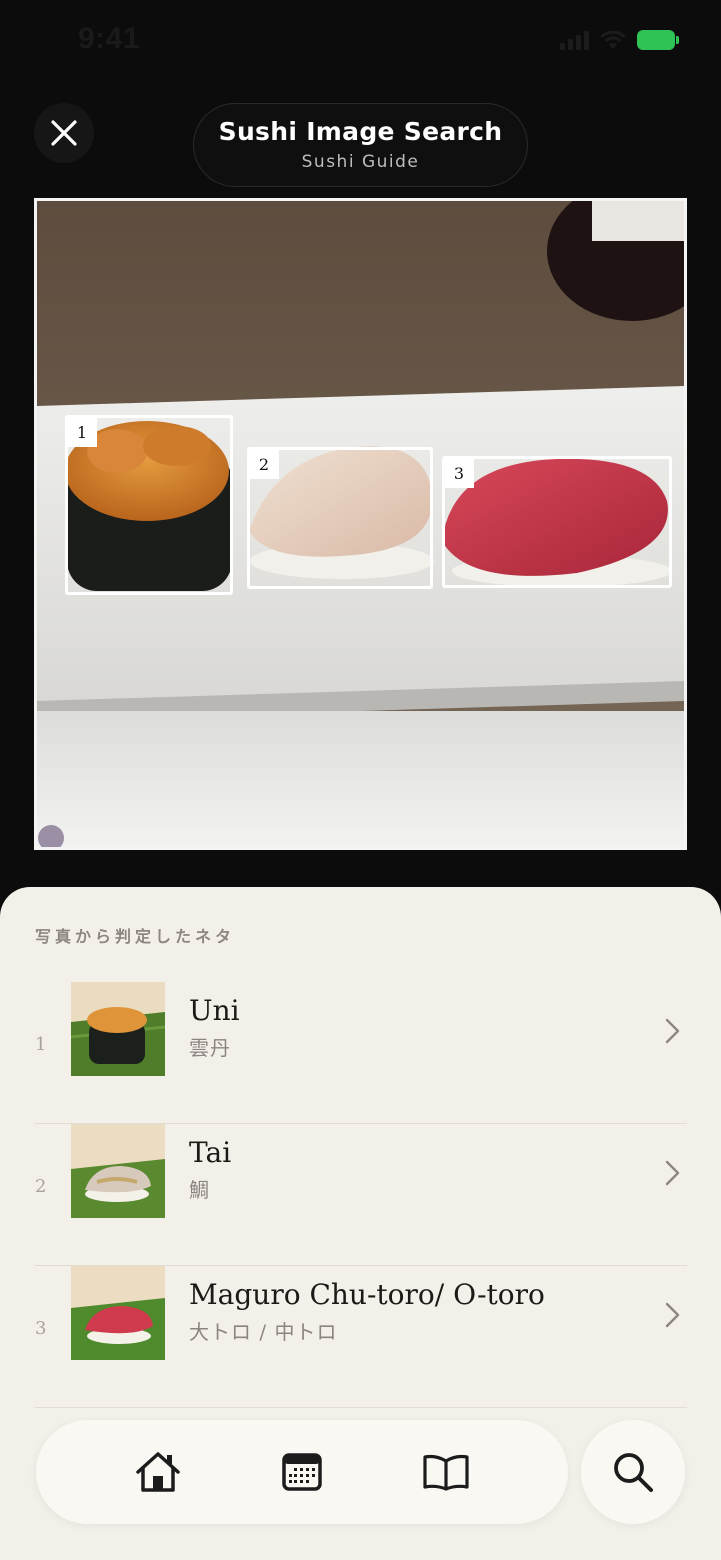 Image resolution: width=721 pixels, height=1560 pixels. I want to click on tai-thumbnail, so click(118, 1171).